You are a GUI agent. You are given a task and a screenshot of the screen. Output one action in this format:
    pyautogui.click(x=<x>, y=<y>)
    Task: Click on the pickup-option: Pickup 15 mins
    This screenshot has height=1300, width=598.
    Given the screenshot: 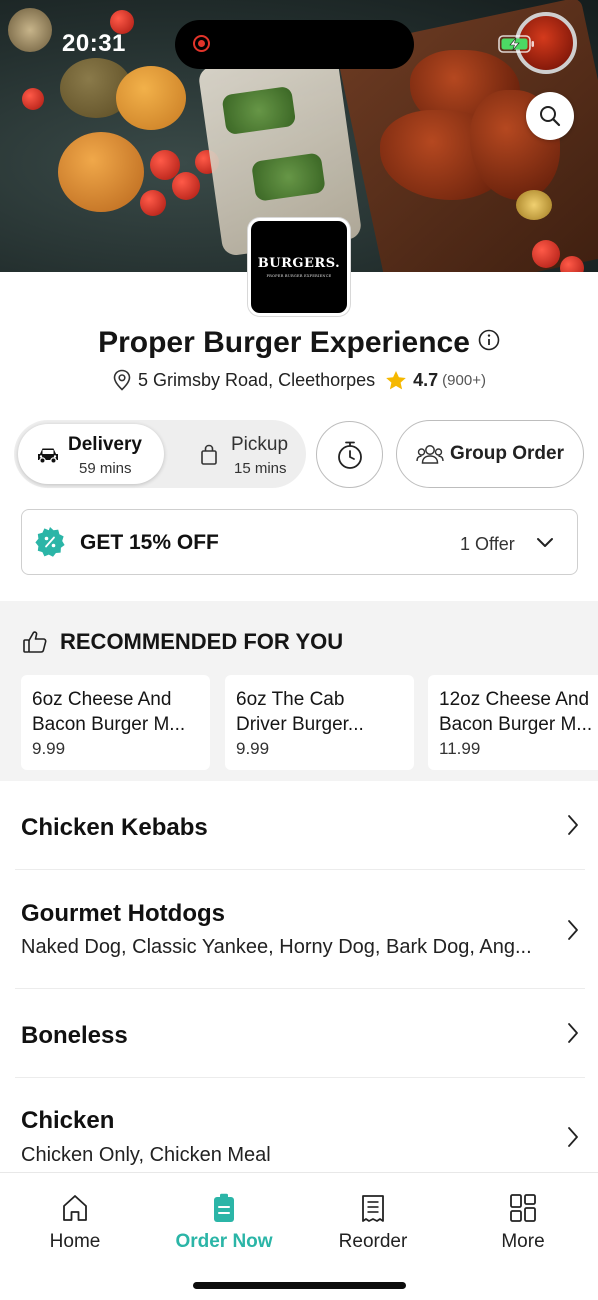 What is the action you would take?
    pyautogui.click(x=239, y=454)
    